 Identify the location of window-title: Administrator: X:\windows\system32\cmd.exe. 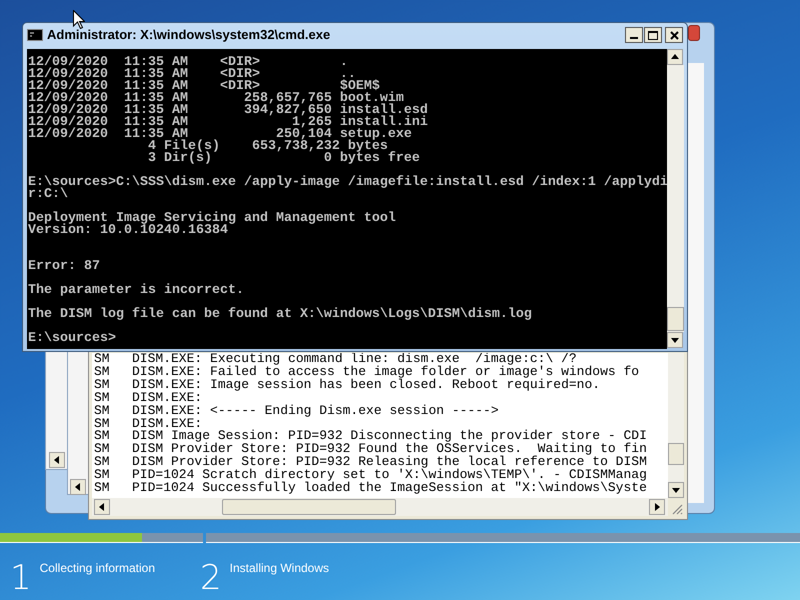
(188, 35).